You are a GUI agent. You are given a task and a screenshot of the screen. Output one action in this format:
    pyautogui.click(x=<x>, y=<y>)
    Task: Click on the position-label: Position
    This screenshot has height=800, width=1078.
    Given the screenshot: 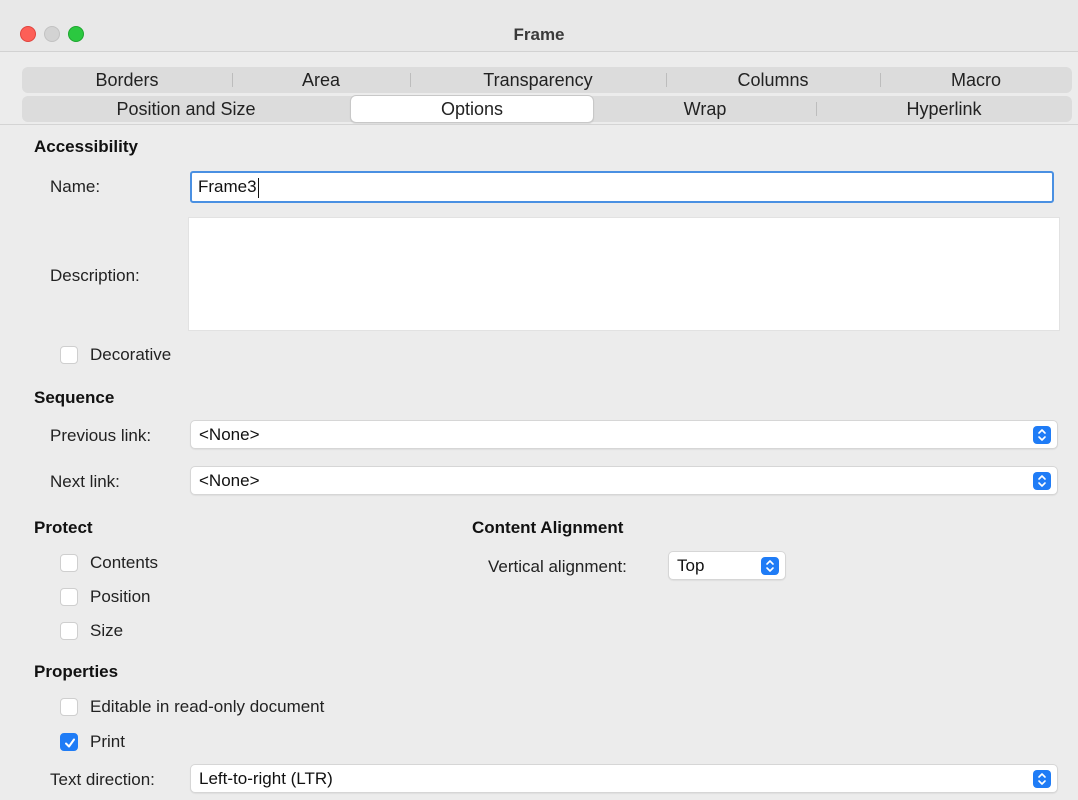 What is the action you would take?
    pyautogui.click(x=120, y=596)
    